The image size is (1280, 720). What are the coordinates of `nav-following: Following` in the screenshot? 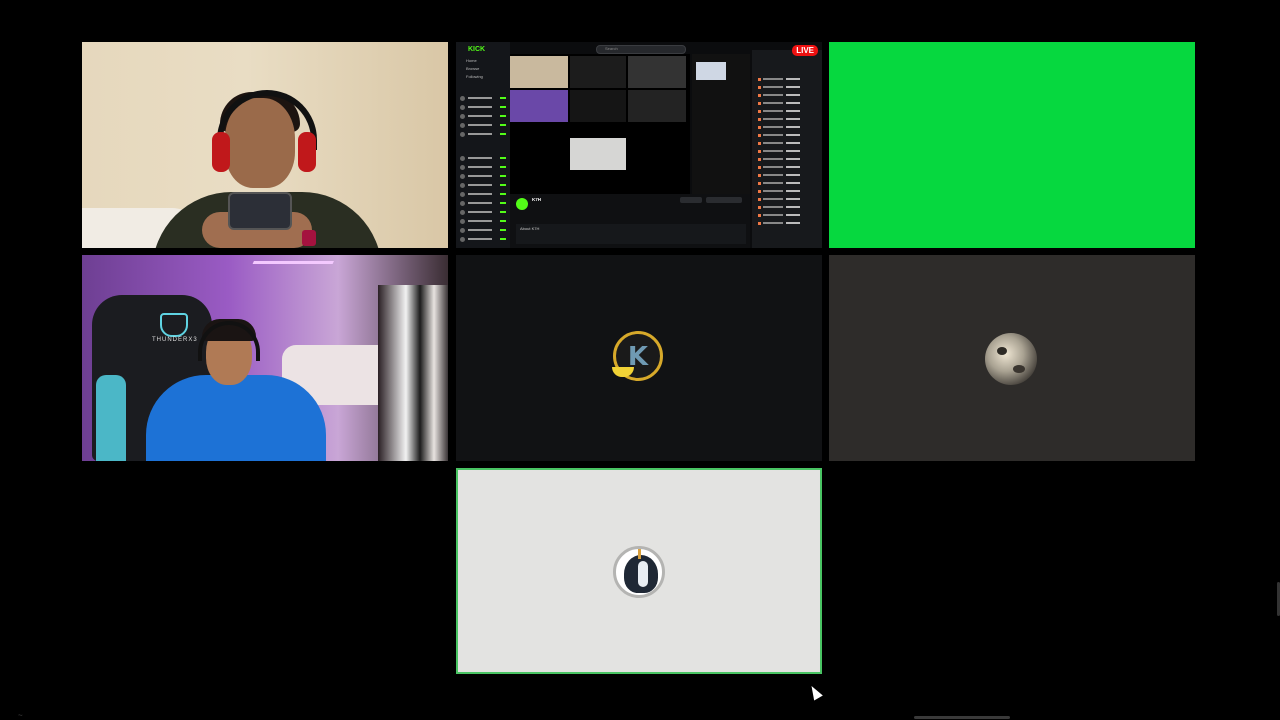 It's located at (474, 76).